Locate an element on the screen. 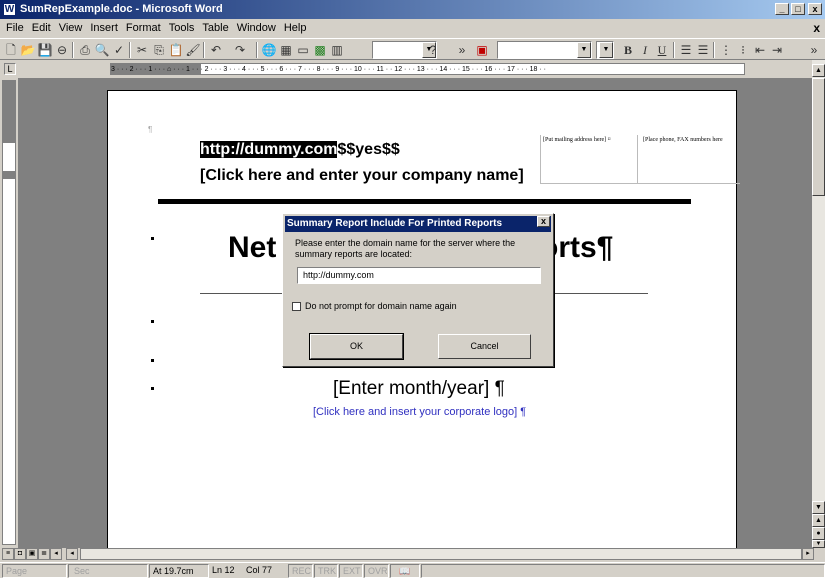 The height and width of the screenshot is (578, 825). previous-page-icon: ▲ is located at coordinates (818, 520).